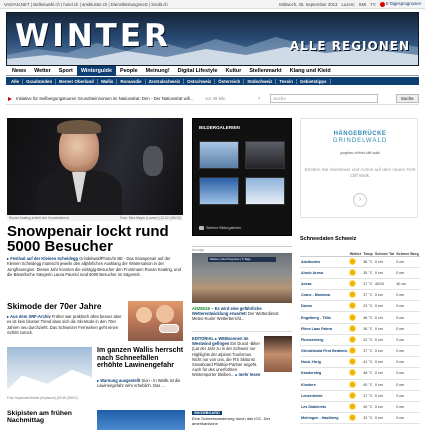 The image size is (425, 430). Describe the element at coordinates (360, 362) in the screenshot. I see `table-row: Hoch-Ybrig 41 °C 0 cm 0 cm` at that location.